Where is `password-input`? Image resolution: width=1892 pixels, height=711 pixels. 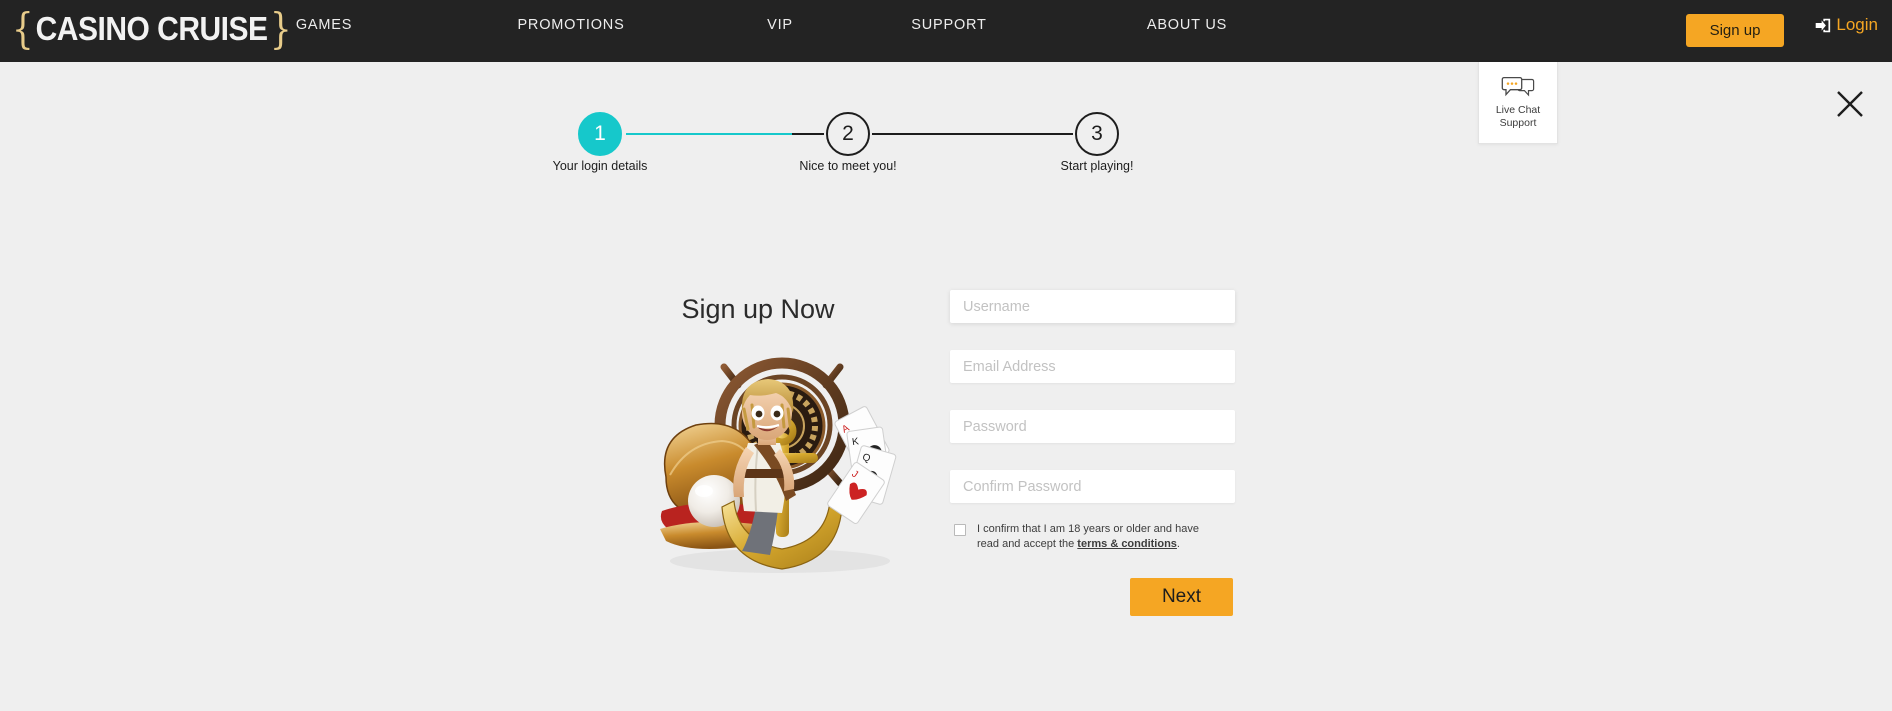 password-input is located at coordinates (1092, 426).